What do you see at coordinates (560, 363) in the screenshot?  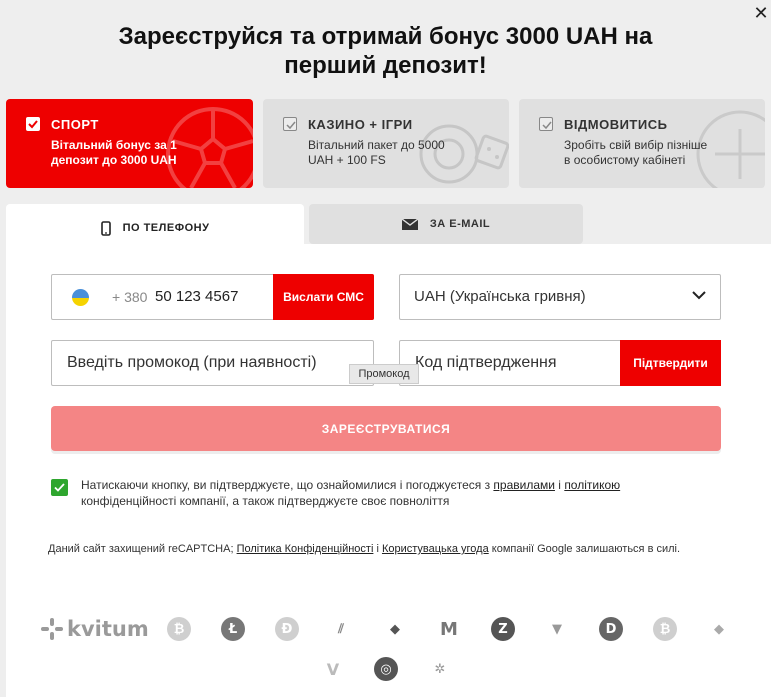 I see `confirmation-code-input: Код підтвердження Підтвердити` at bounding box center [560, 363].